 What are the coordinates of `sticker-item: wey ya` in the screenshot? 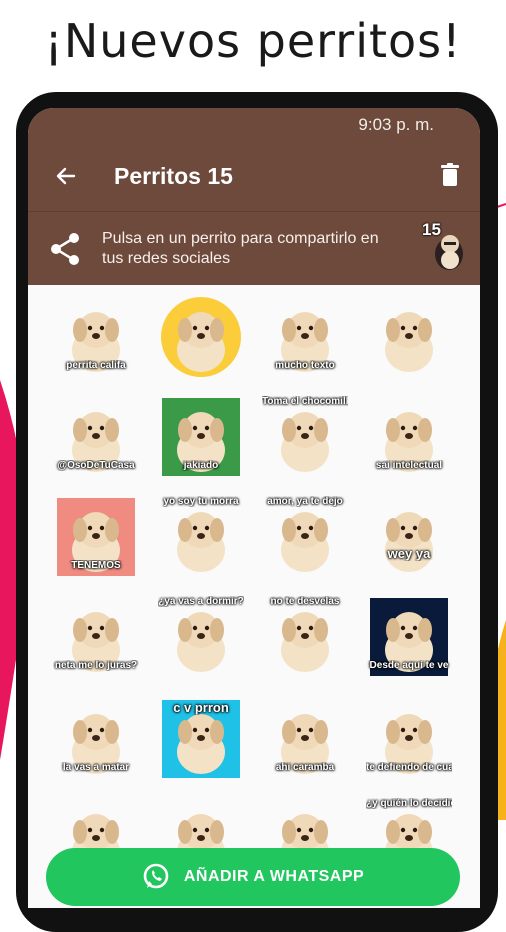 It's located at (409, 537).